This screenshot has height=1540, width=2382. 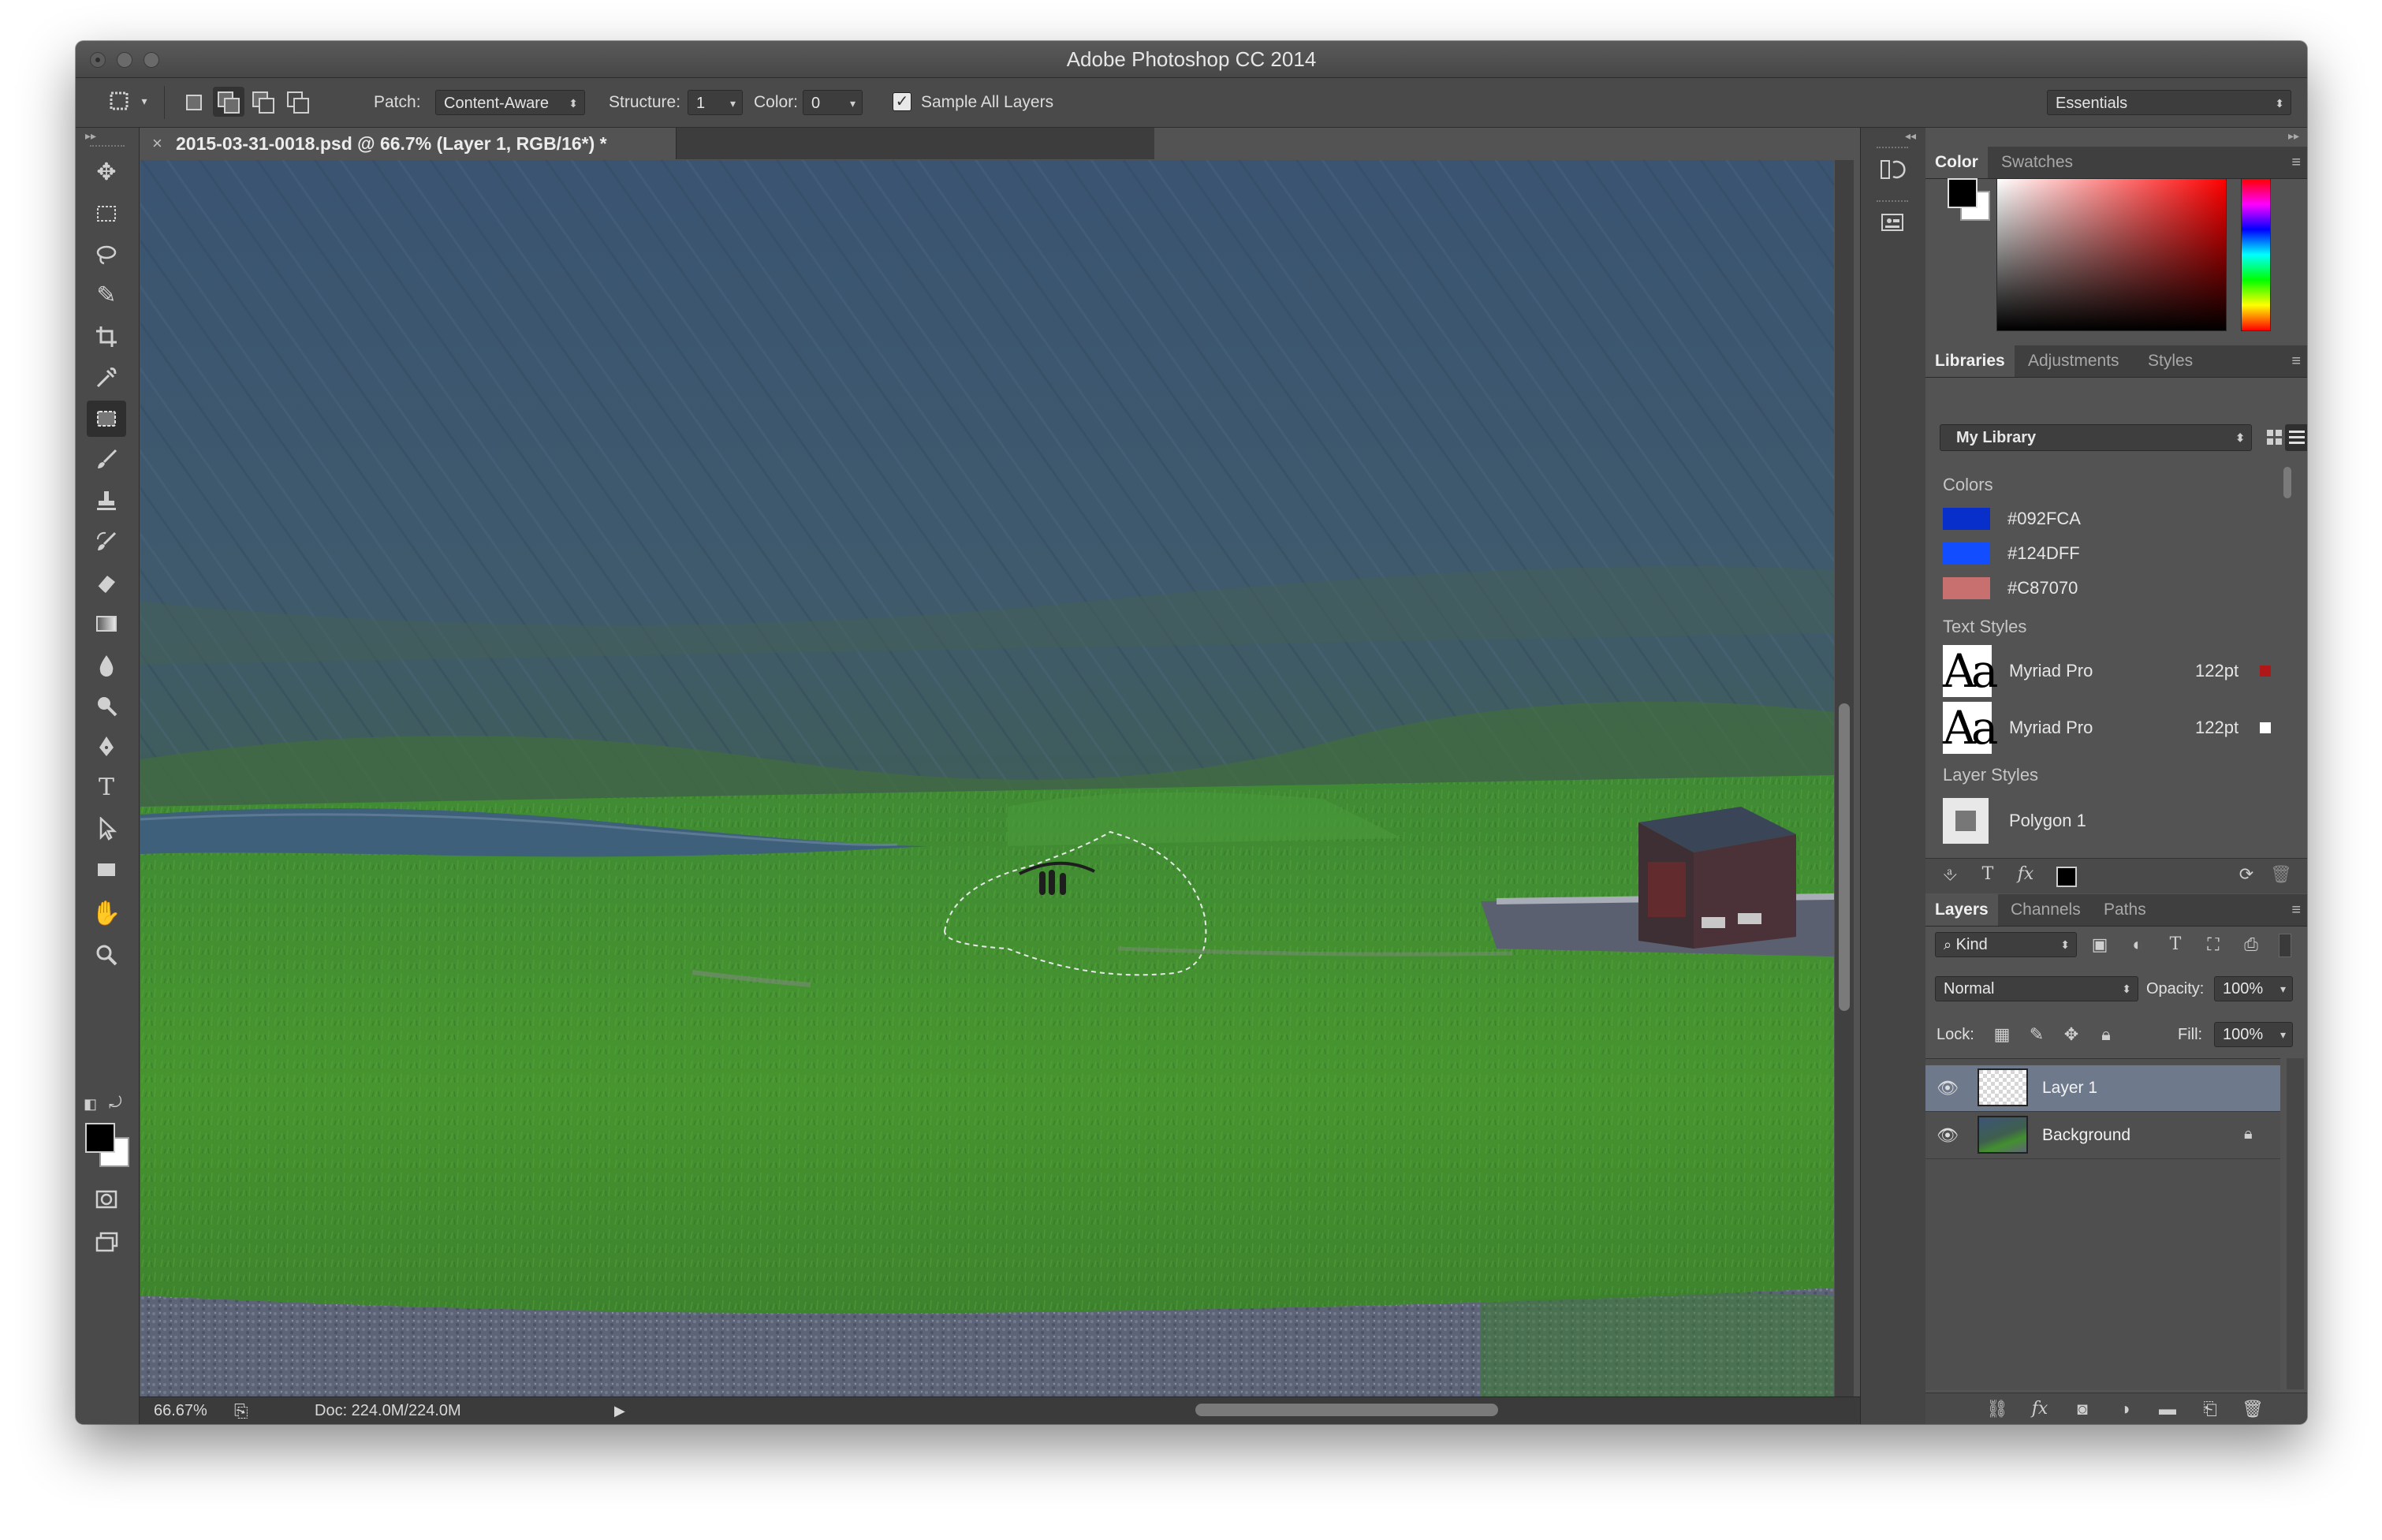 I want to click on eraser-tool-icon, so click(x=107, y=583).